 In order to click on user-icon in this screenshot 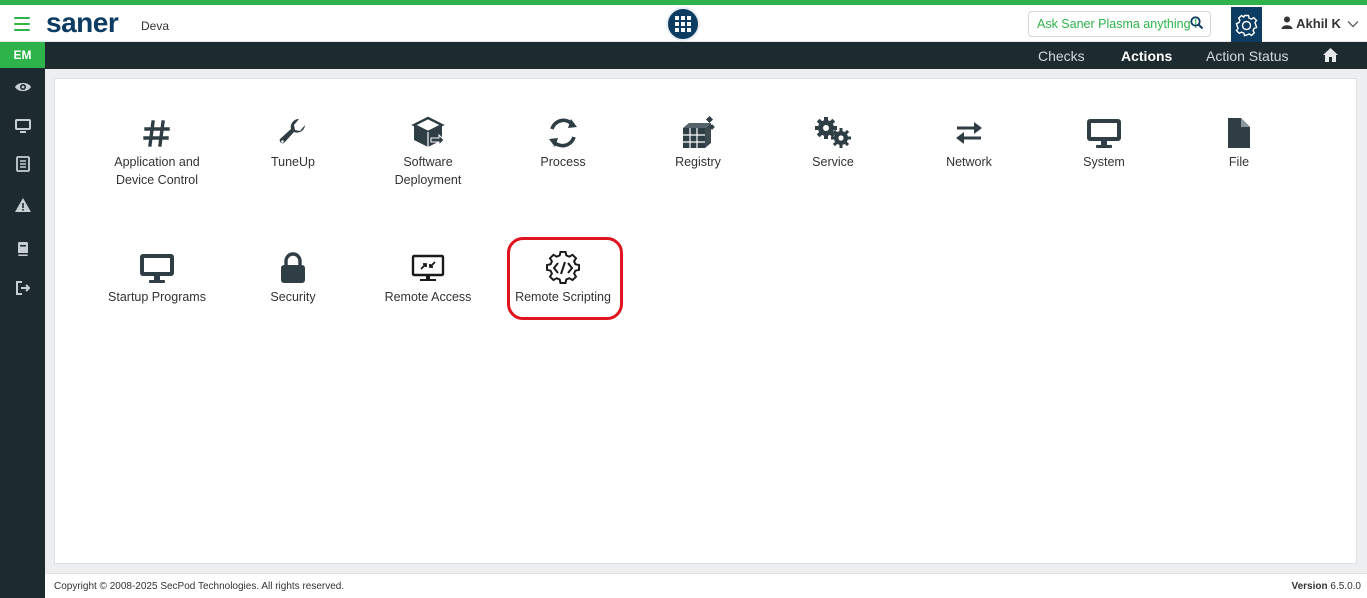, I will do `click(1287, 22)`.